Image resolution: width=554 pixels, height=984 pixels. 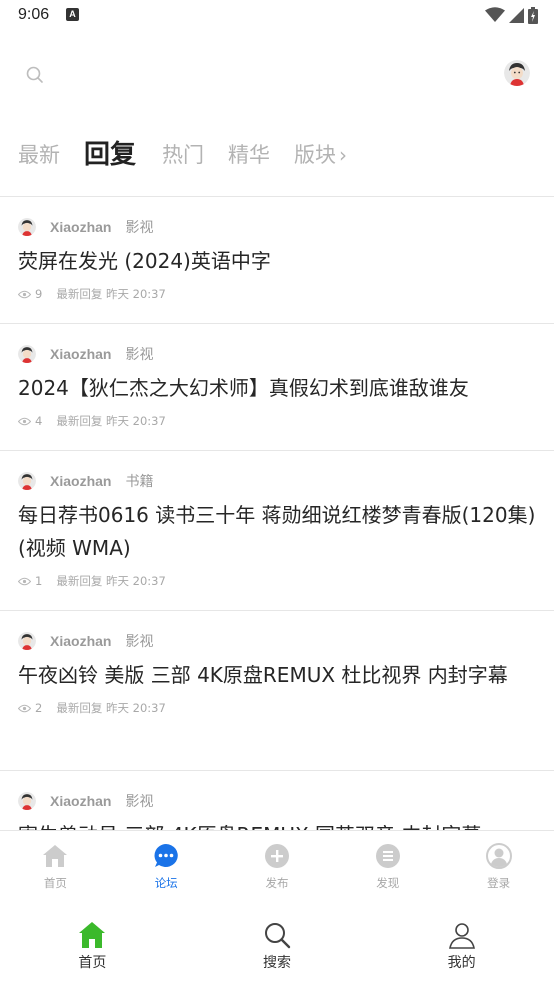 I want to click on tab-latest: 最新, so click(x=39, y=155).